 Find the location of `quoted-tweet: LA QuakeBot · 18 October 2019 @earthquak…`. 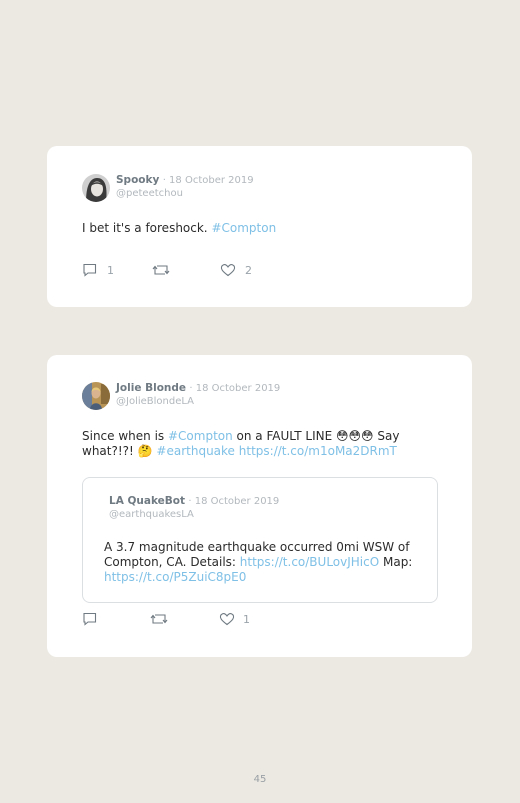

quoted-tweet: LA QuakeBot · 18 October 2019 @earthquak… is located at coordinates (260, 540).